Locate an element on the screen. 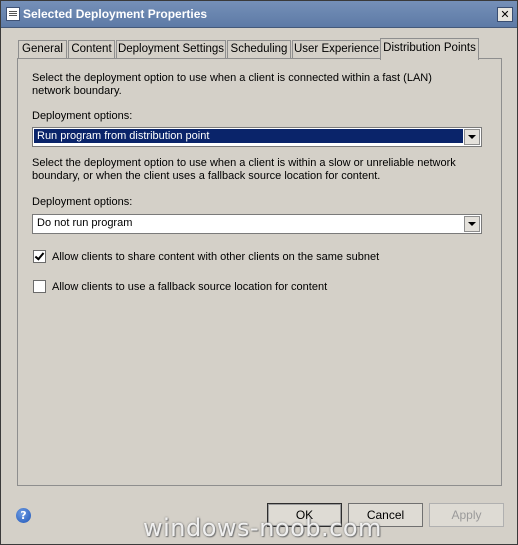 The width and height of the screenshot is (518, 545). title-bar: Selected Deployment Properties ✕ is located at coordinates (259, 14).